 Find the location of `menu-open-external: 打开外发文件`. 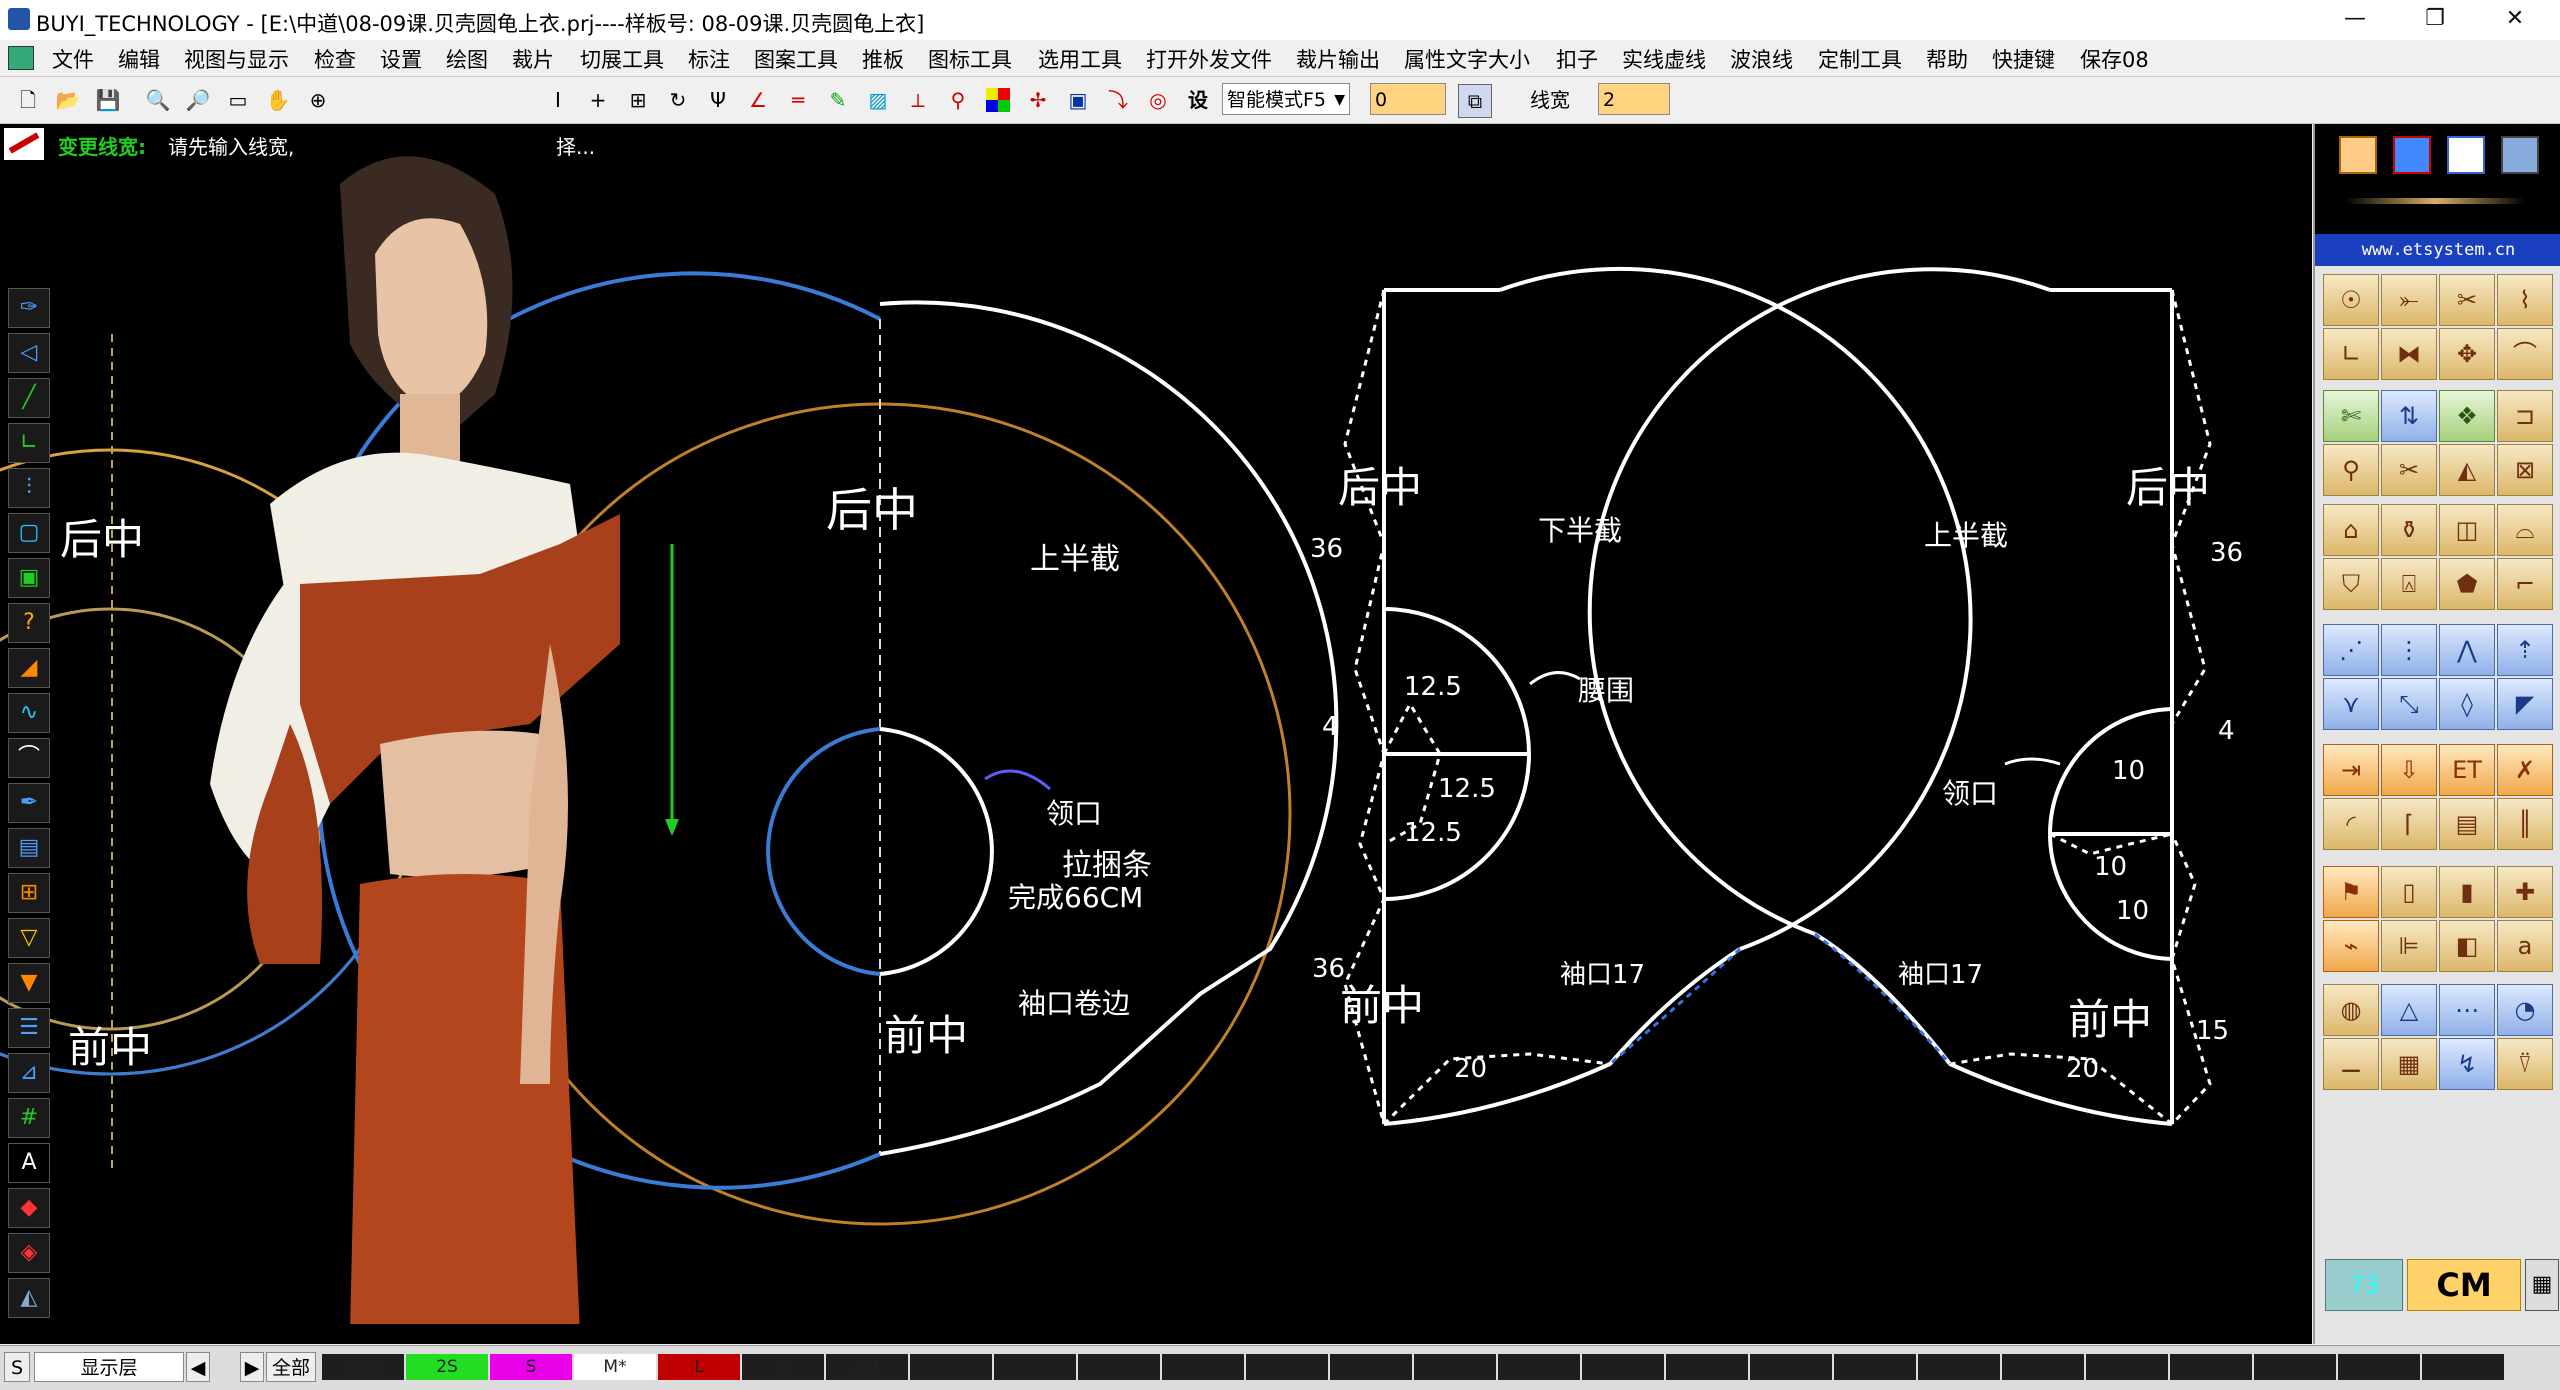

menu-open-external: 打开外发文件 is located at coordinates (1209, 59).